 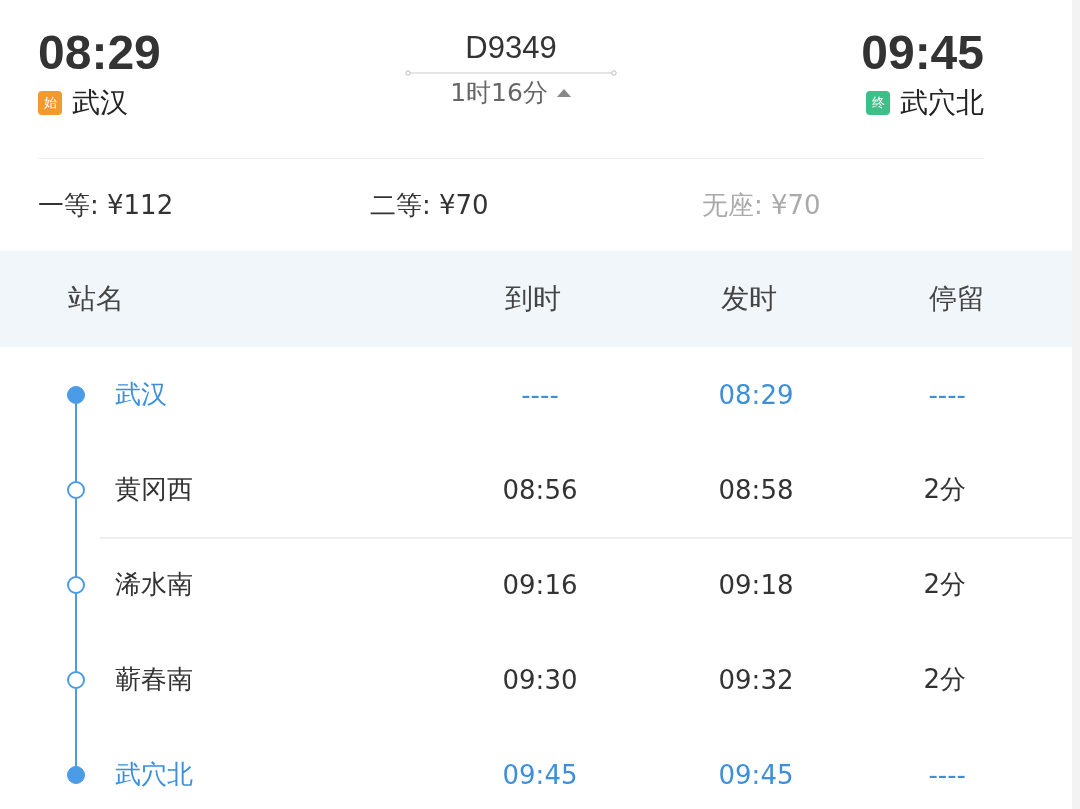 I want to click on departure-cell-text: 08:58, so click(x=756, y=489).